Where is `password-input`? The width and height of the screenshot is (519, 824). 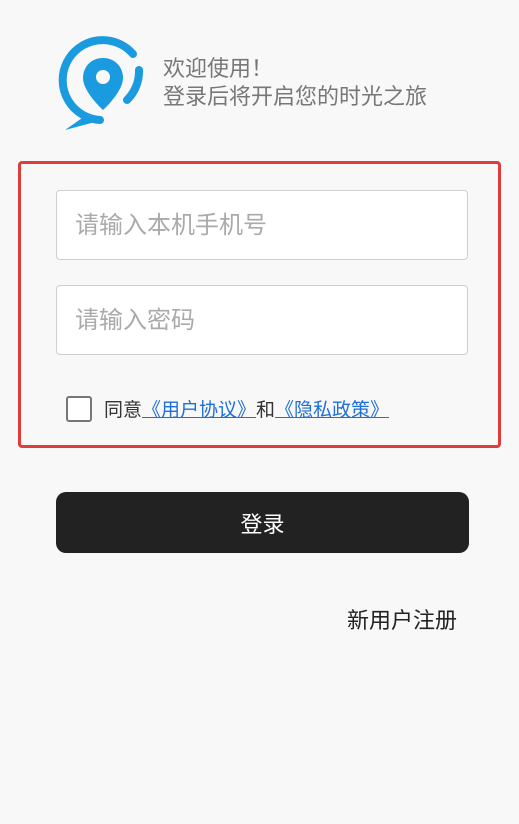
password-input is located at coordinates (262, 320).